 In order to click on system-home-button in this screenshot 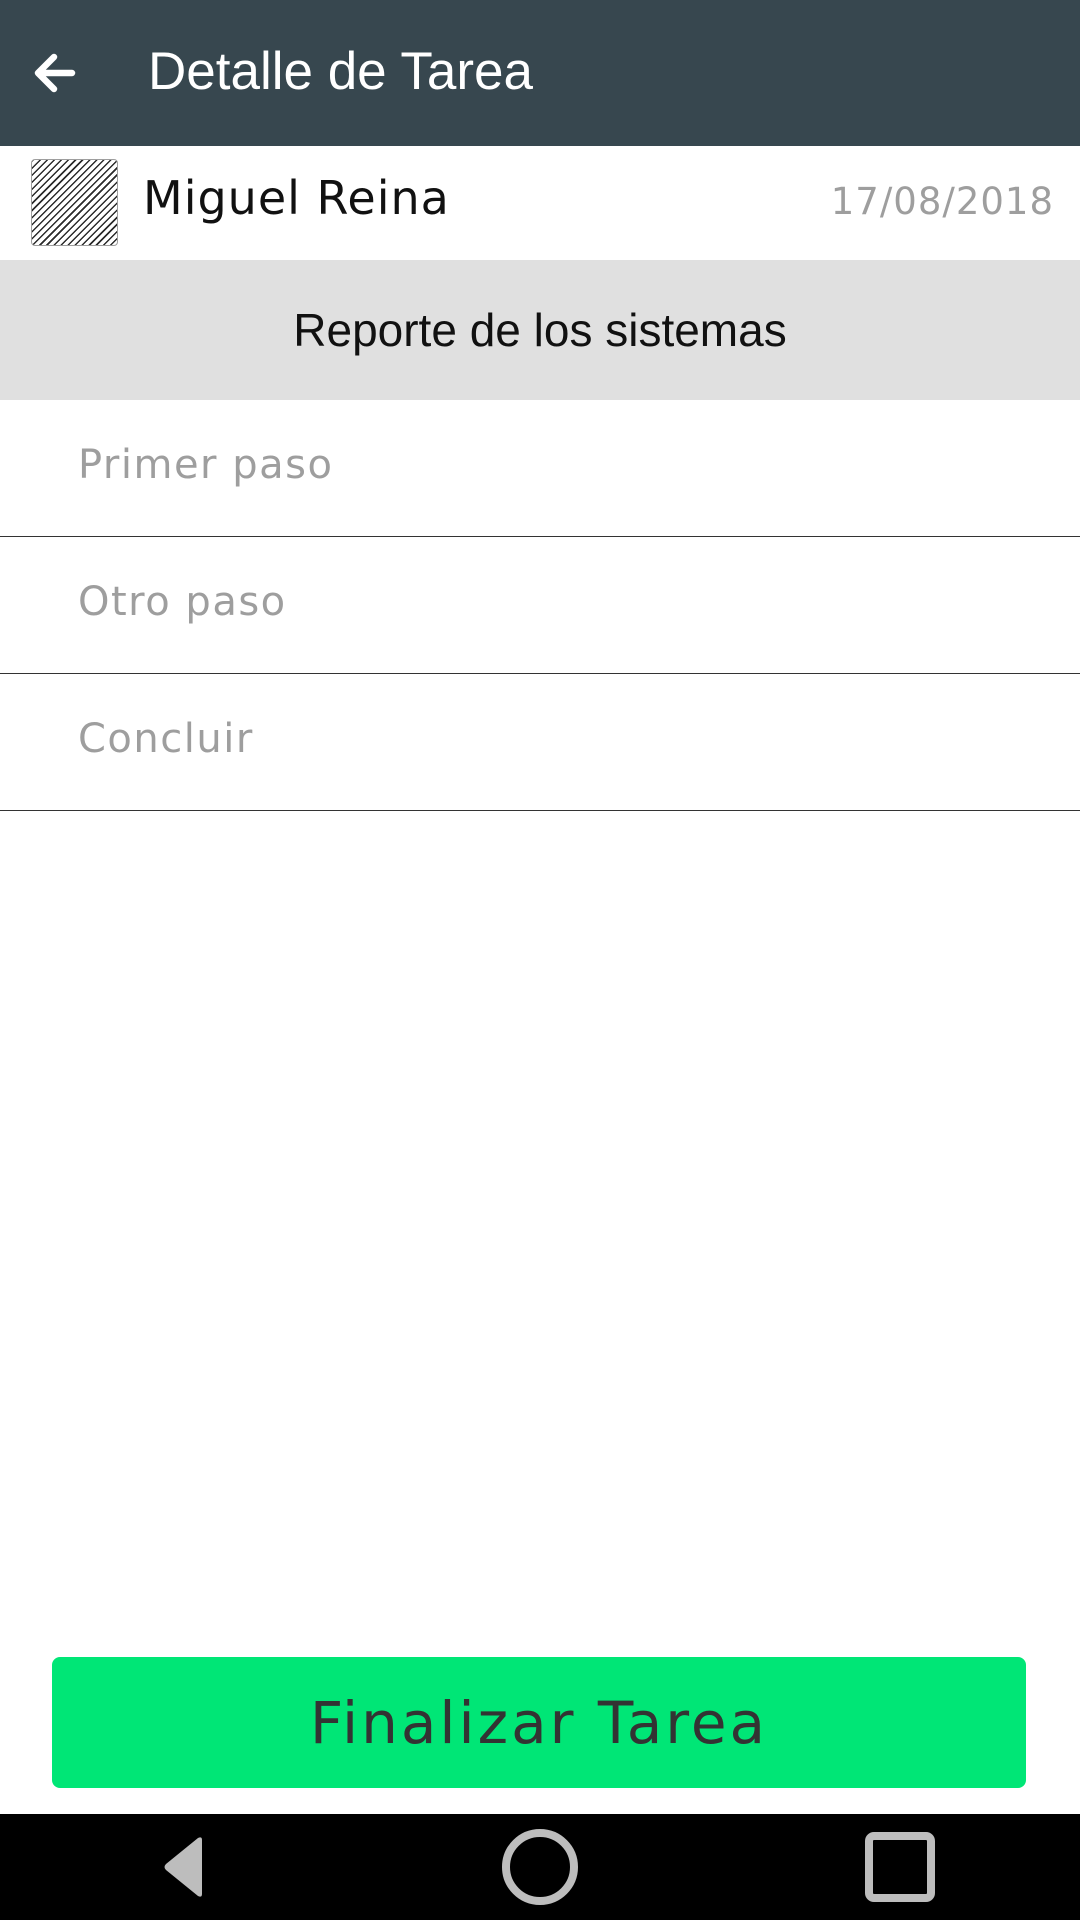, I will do `click(540, 1867)`.